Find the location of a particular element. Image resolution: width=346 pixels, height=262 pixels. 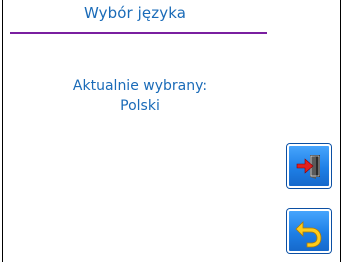

current-language-label: Aktualnie wybrany: is located at coordinates (140, 86).